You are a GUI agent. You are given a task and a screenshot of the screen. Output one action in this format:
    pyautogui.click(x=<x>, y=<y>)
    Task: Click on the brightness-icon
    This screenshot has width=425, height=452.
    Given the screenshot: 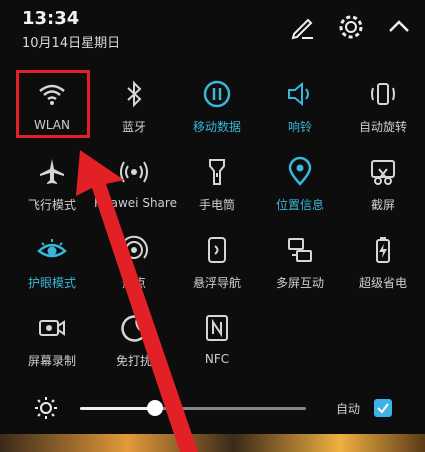 What is the action you would take?
    pyautogui.click(x=46, y=408)
    